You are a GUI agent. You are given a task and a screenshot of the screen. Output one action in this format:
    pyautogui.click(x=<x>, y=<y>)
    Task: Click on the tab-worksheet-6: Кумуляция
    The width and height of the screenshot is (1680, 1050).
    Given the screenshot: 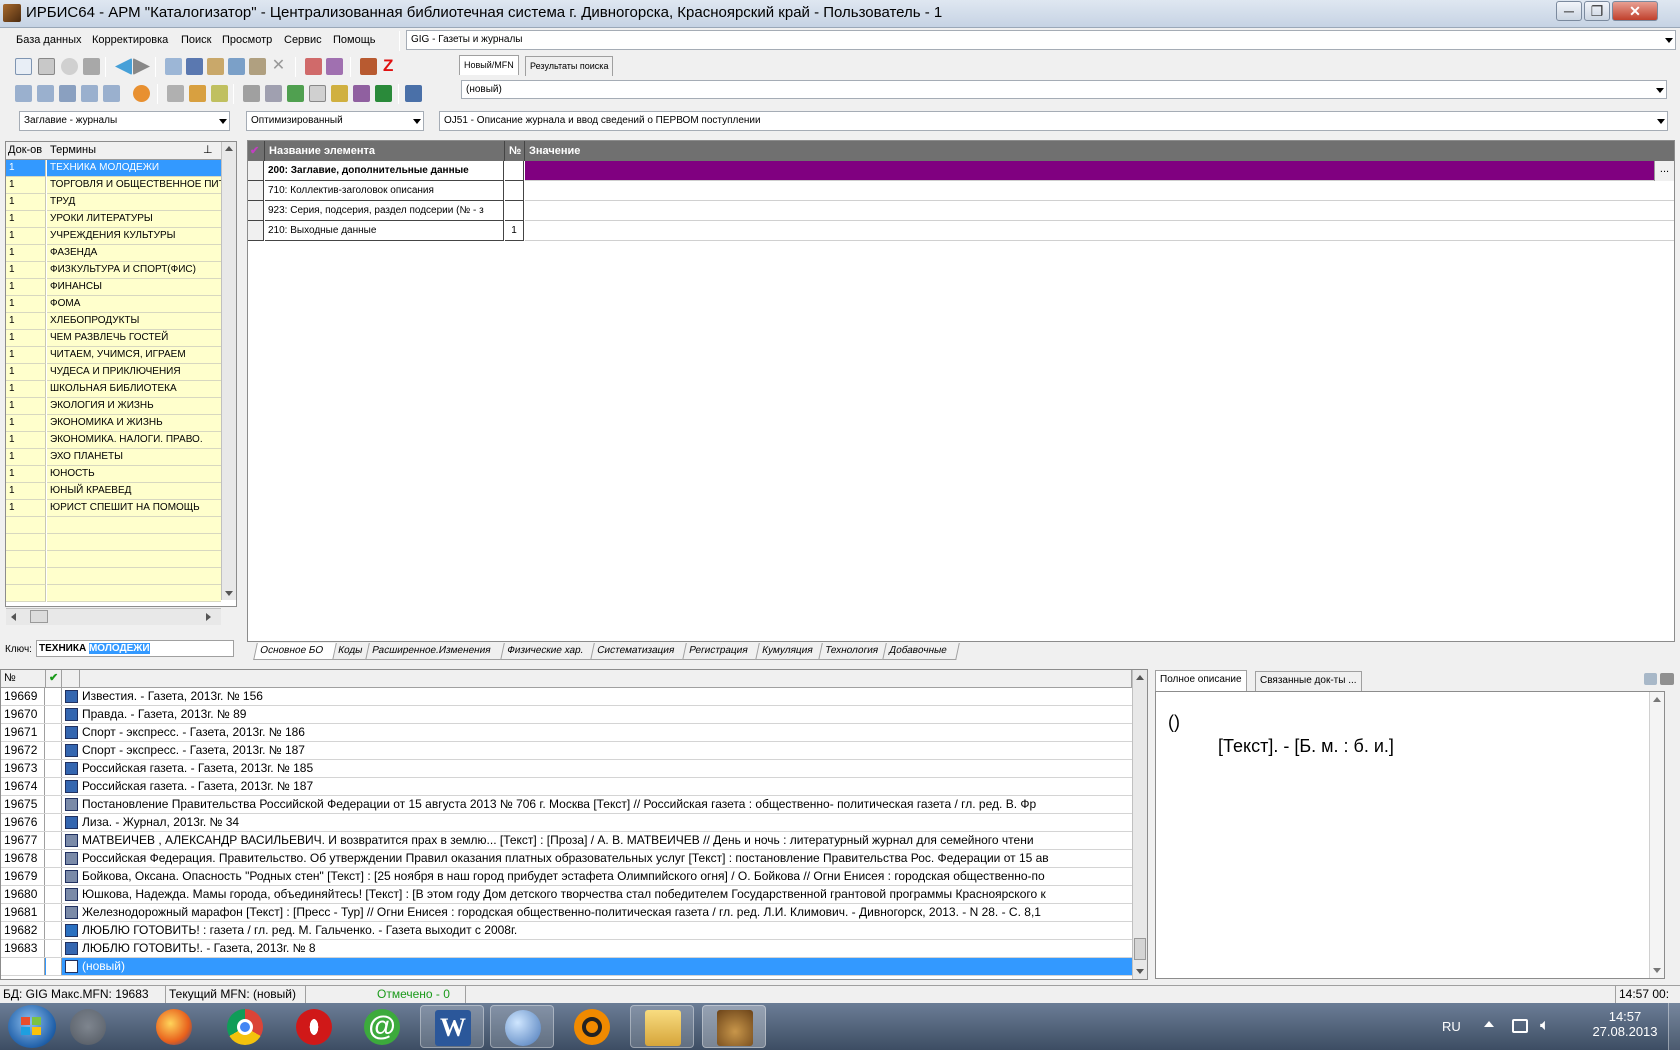 What is the action you would take?
    pyautogui.click(x=789, y=651)
    